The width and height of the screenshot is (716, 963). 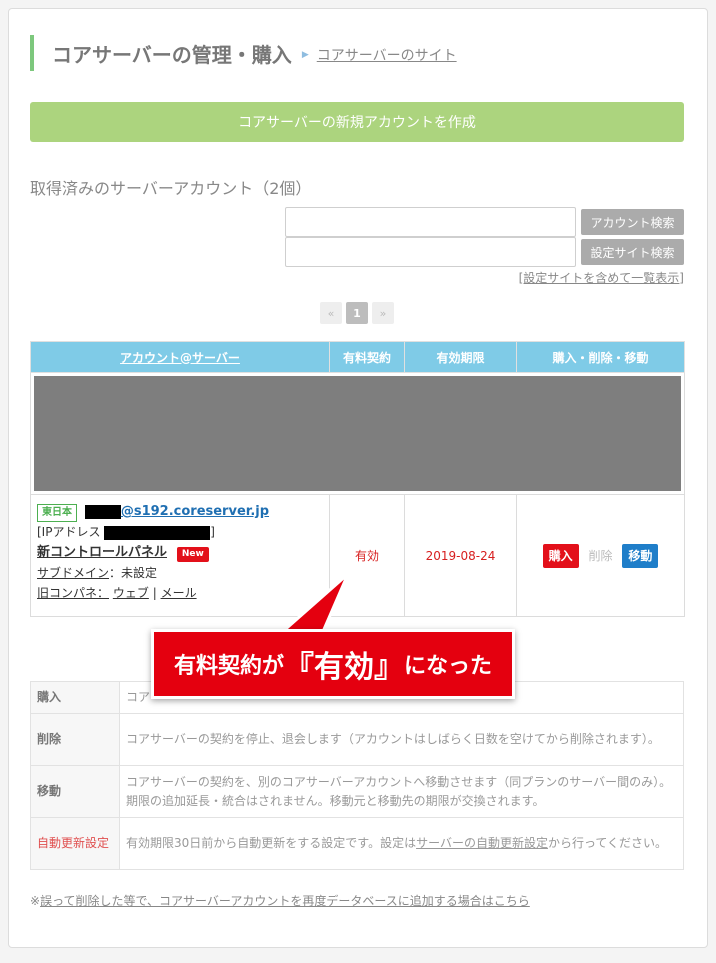 What do you see at coordinates (212, 532) in the screenshot?
I see `ip-suffix: ]` at bounding box center [212, 532].